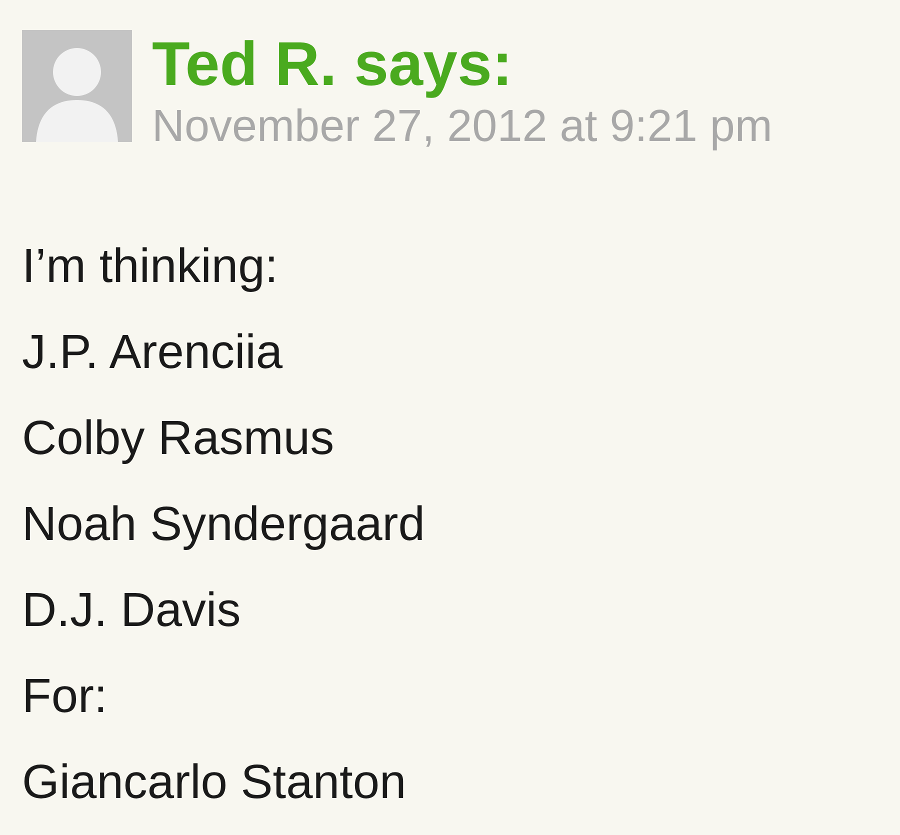 This screenshot has height=835, width=900. Describe the element at coordinates (151, 267) in the screenshot. I see `comment-text: I’m thinking:` at that location.